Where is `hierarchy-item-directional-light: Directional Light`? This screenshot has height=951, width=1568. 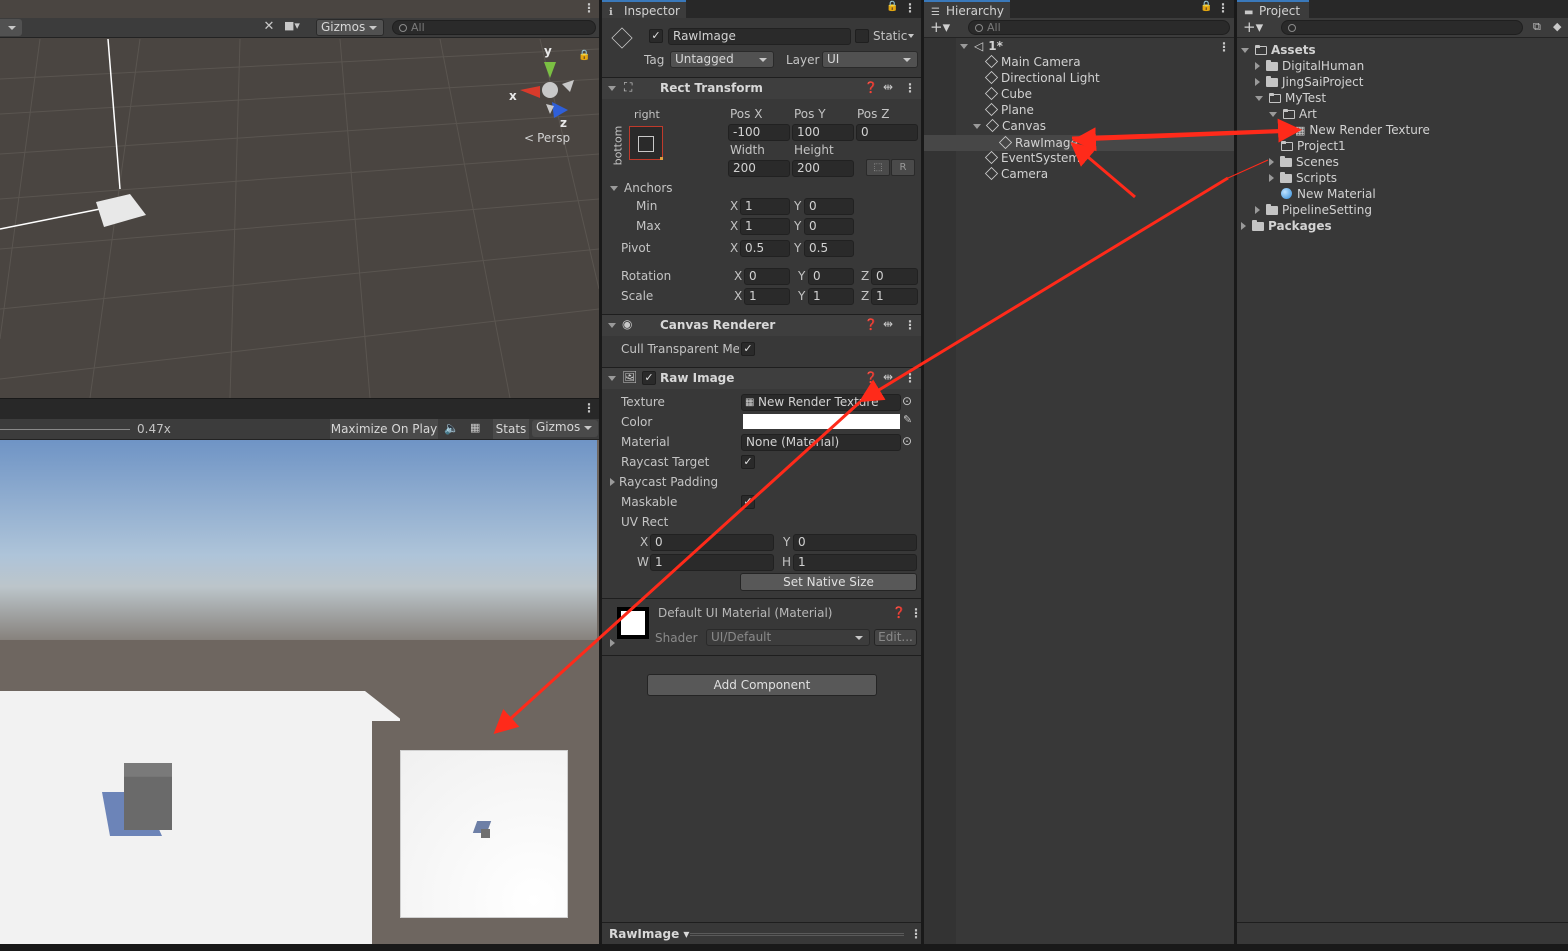
hierarchy-item-directional-light: Directional Light is located at coordinates (1042, 78).